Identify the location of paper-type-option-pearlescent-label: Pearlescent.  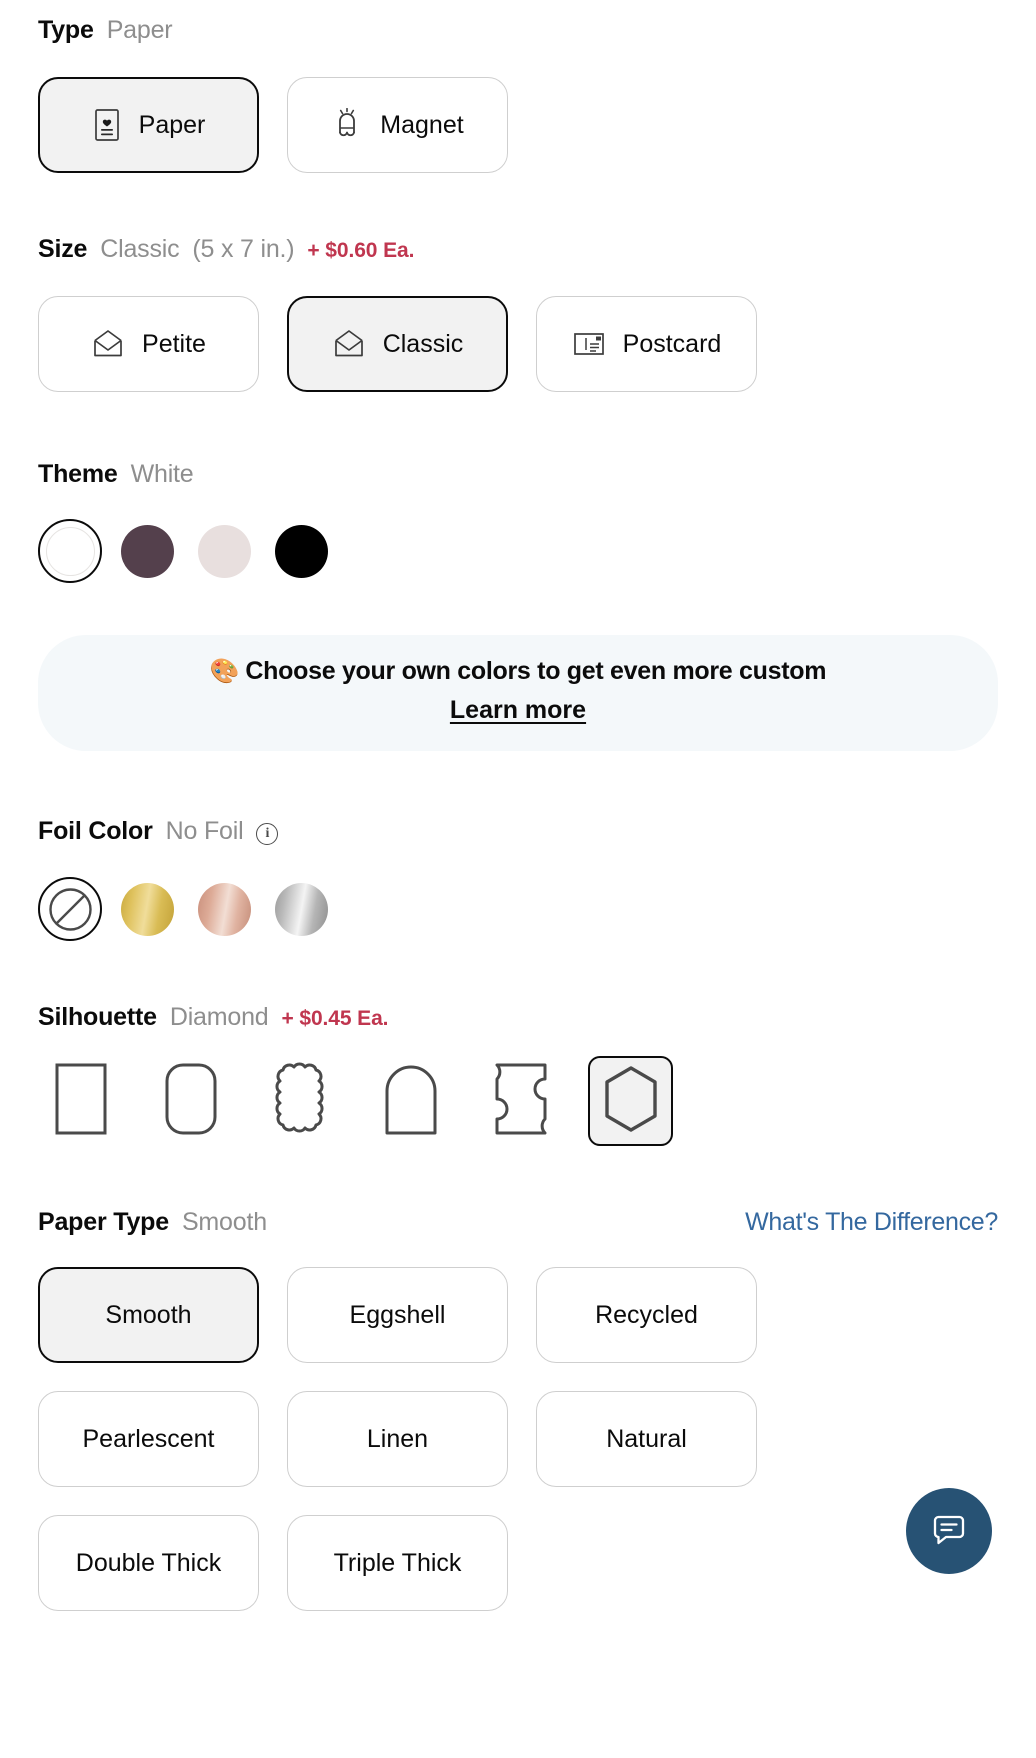
(148, 1438).